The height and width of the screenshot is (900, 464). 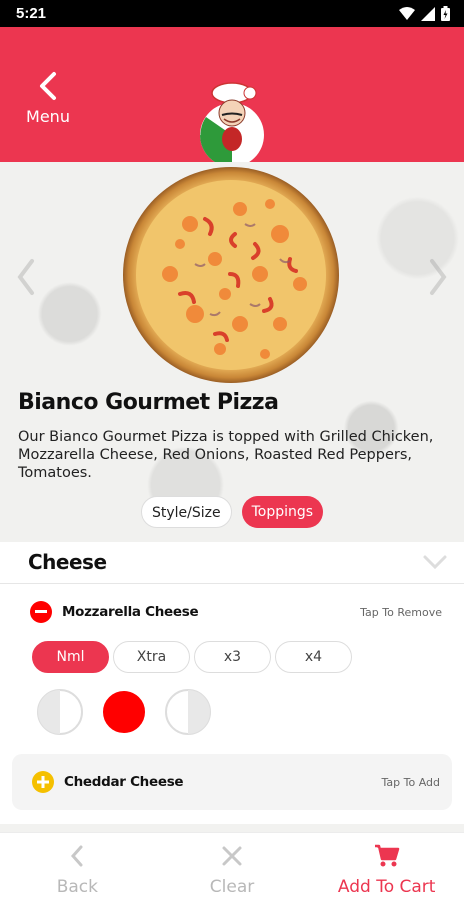 I want to click on menu-back-button: Menu, so click(x=48, y=106).